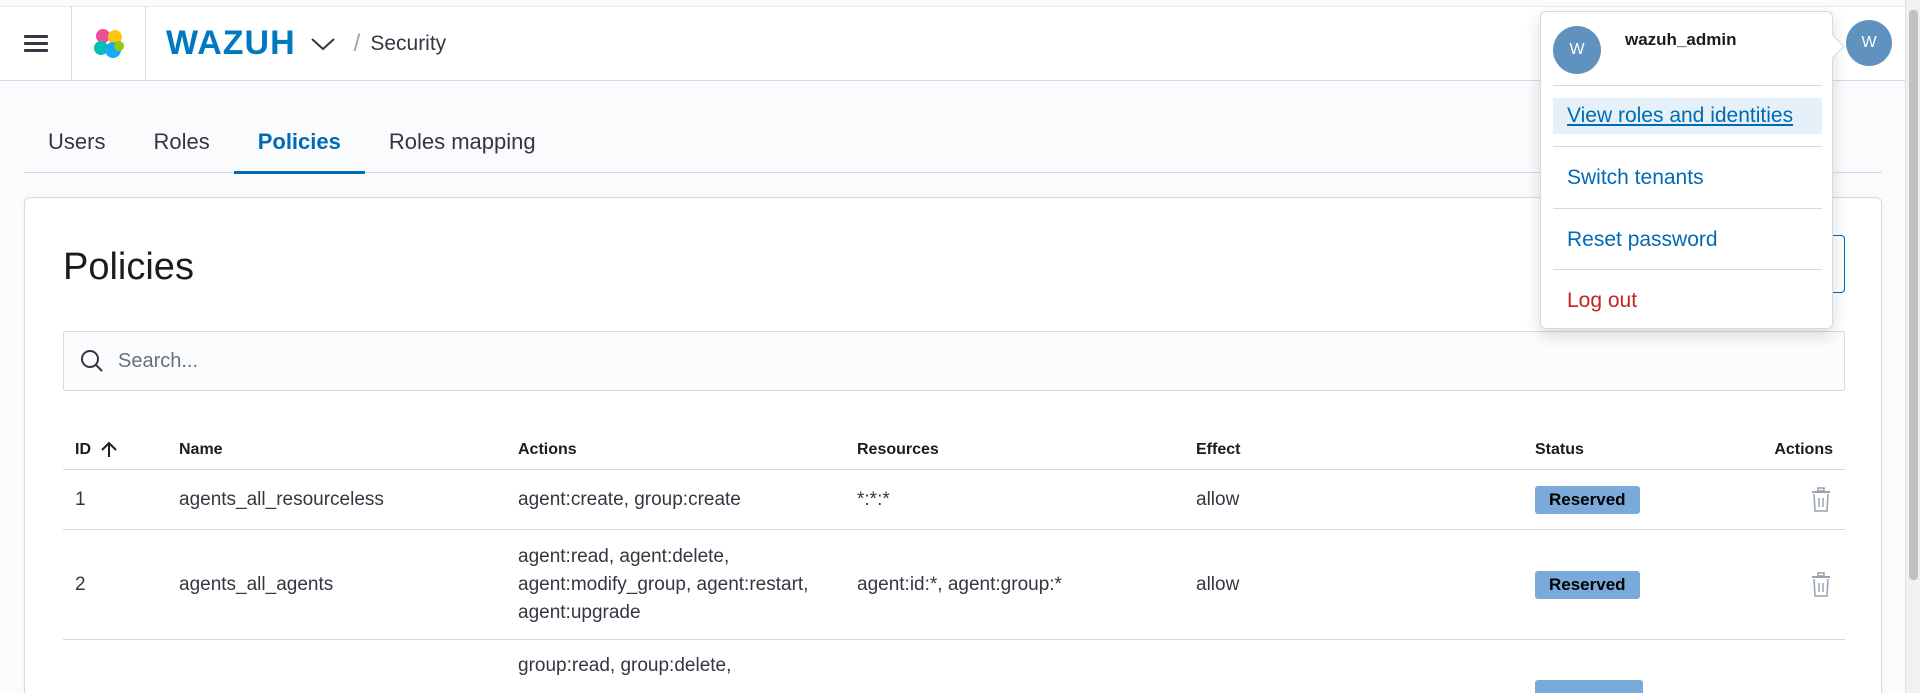  I want to click on wazuh-logo-icon, so click(108, 43).